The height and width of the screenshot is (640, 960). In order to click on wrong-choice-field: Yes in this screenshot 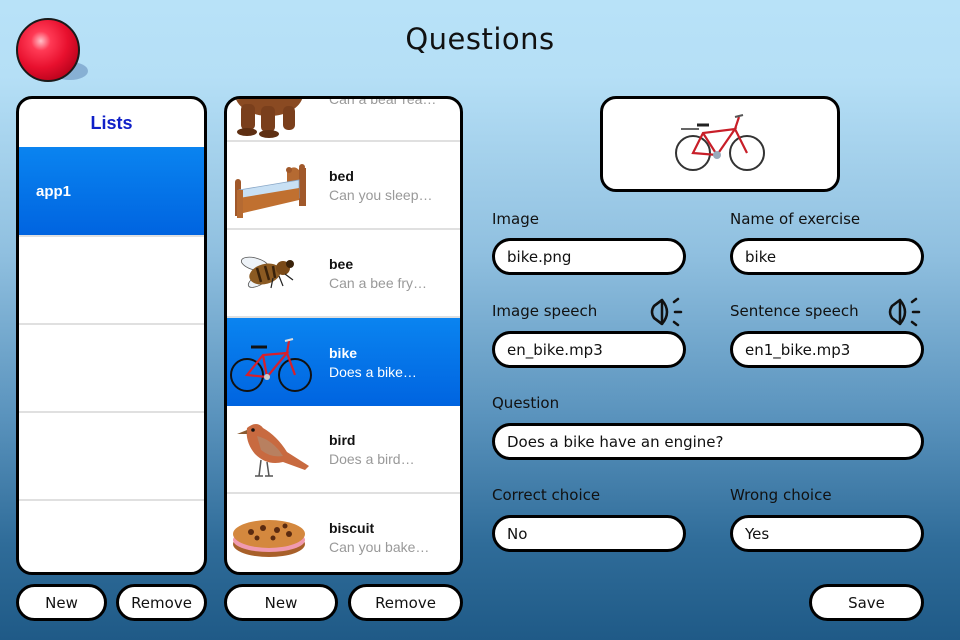, I will do `click(827, 533)`.